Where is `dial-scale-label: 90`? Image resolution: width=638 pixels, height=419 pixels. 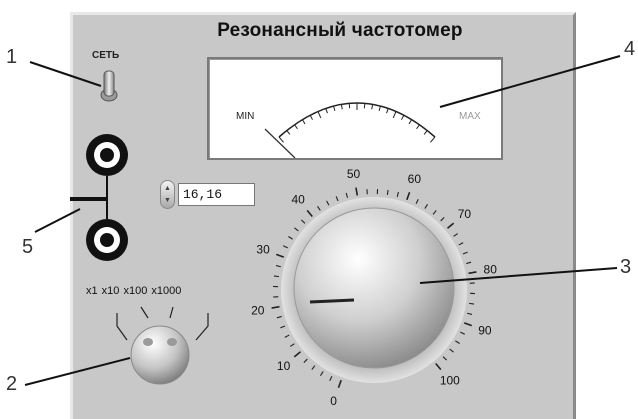
dial-scale-label: 90 is located at coordinates (485, 330).